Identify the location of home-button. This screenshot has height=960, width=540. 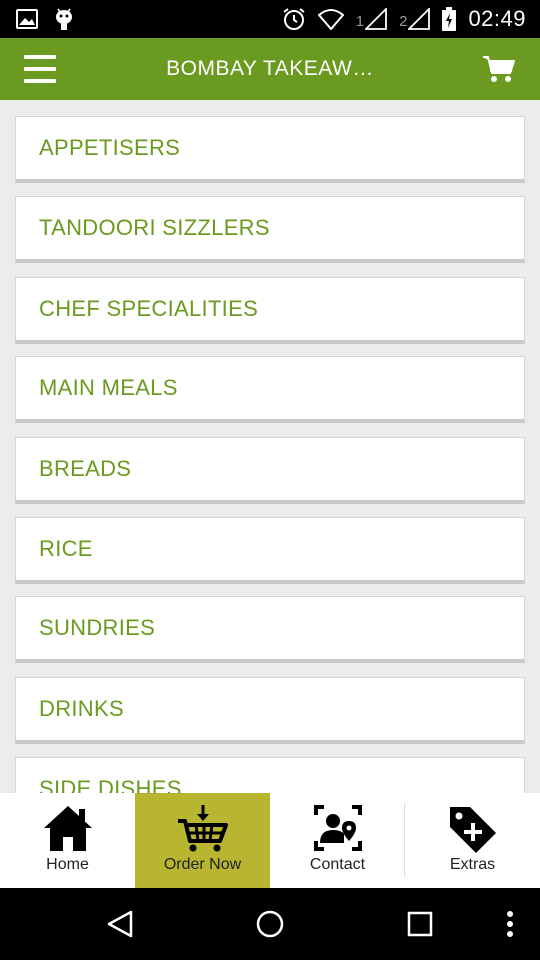
(270, 924).